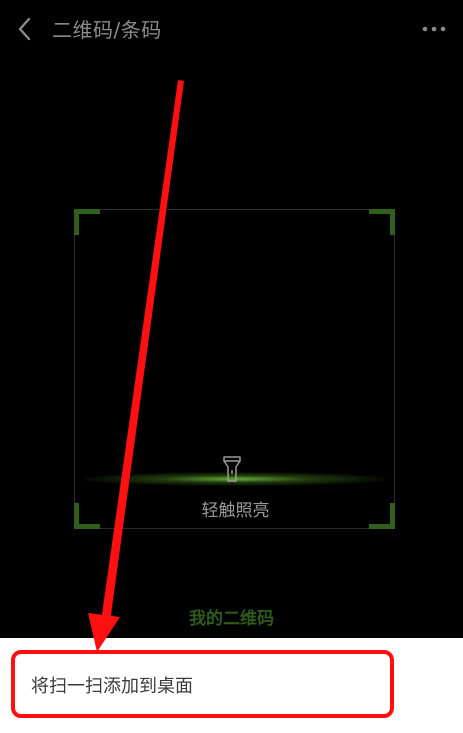  What do you see at coordinates (231, 616) in the screenshot?
I see `my-qr-code-link: 我的二维码` at bounding box center [231, 616].